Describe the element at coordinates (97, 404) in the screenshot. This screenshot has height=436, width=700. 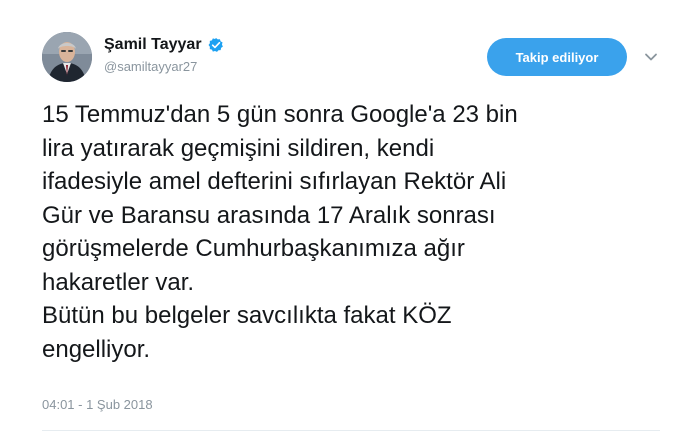
I see `tweet-timestamp: 04:01 - 1 Şub 2018` at that location.